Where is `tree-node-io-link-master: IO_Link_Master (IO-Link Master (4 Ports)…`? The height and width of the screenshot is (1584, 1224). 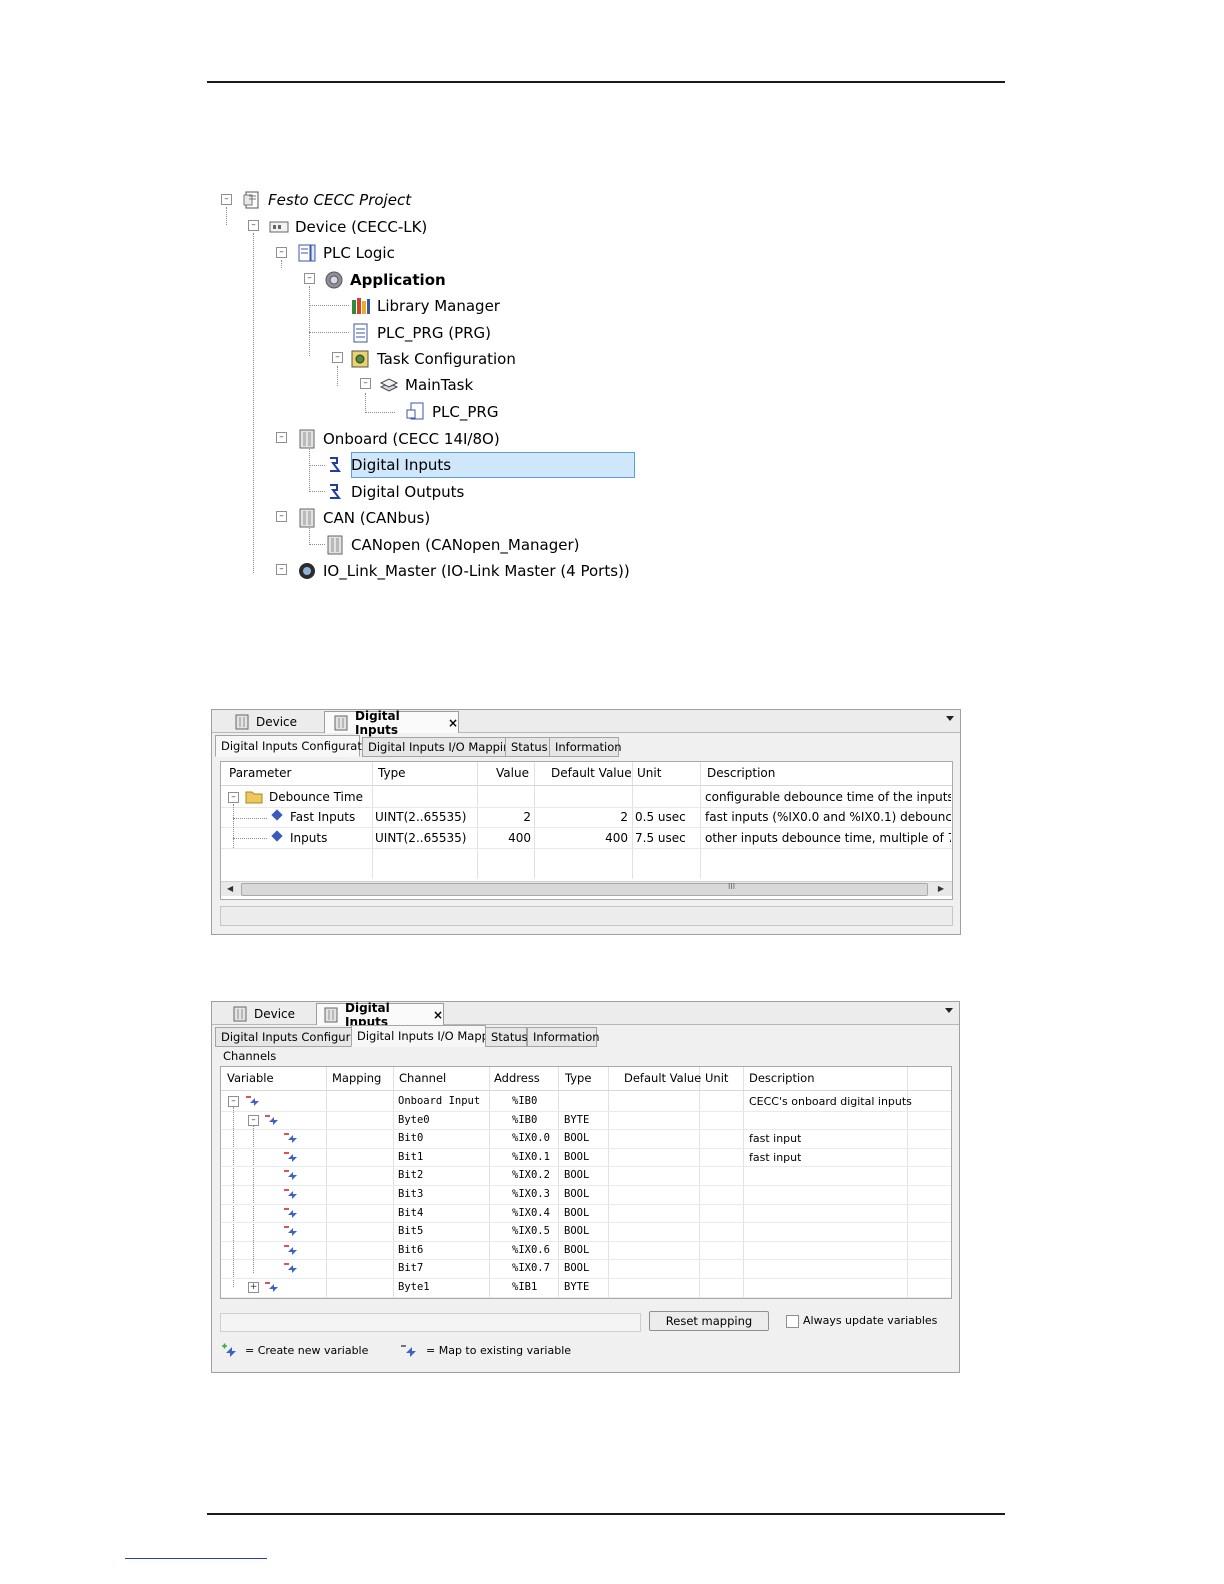 tree-node-io-link-master: IO_Link_Master (IO-Link Master (4 Ports)… is located at coordinates (463, 571).